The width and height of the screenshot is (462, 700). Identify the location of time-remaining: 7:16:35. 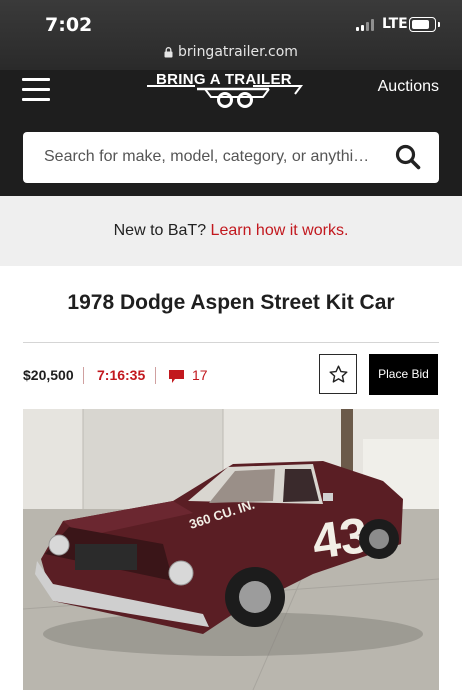
(121, 375).